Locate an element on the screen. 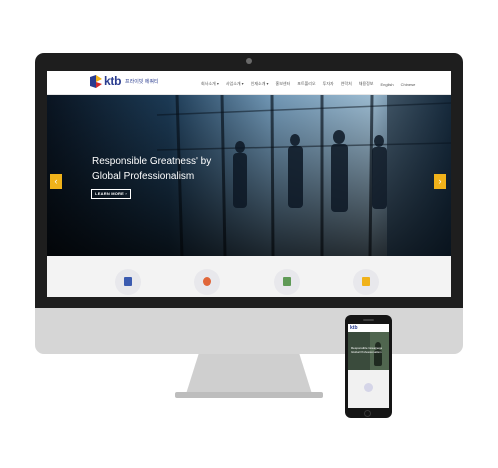  phone-logo: ktb is located at coordinates (354, 328).